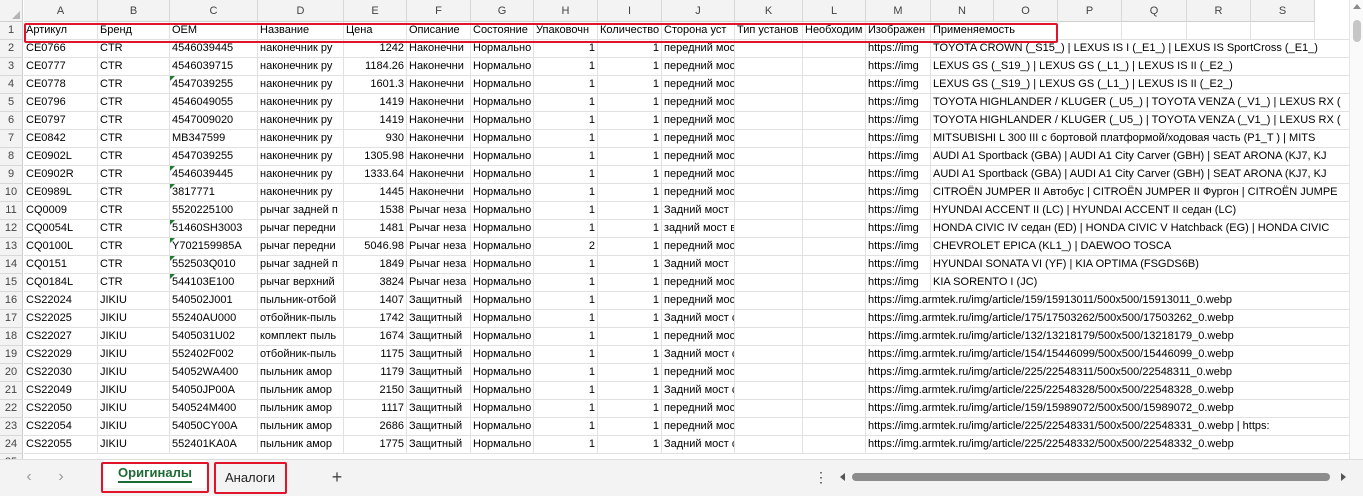  What do you see at coordinates (375, 175) in the screenshot?
I see `table-cell: 1333.64` at bounding box center [375, 175].